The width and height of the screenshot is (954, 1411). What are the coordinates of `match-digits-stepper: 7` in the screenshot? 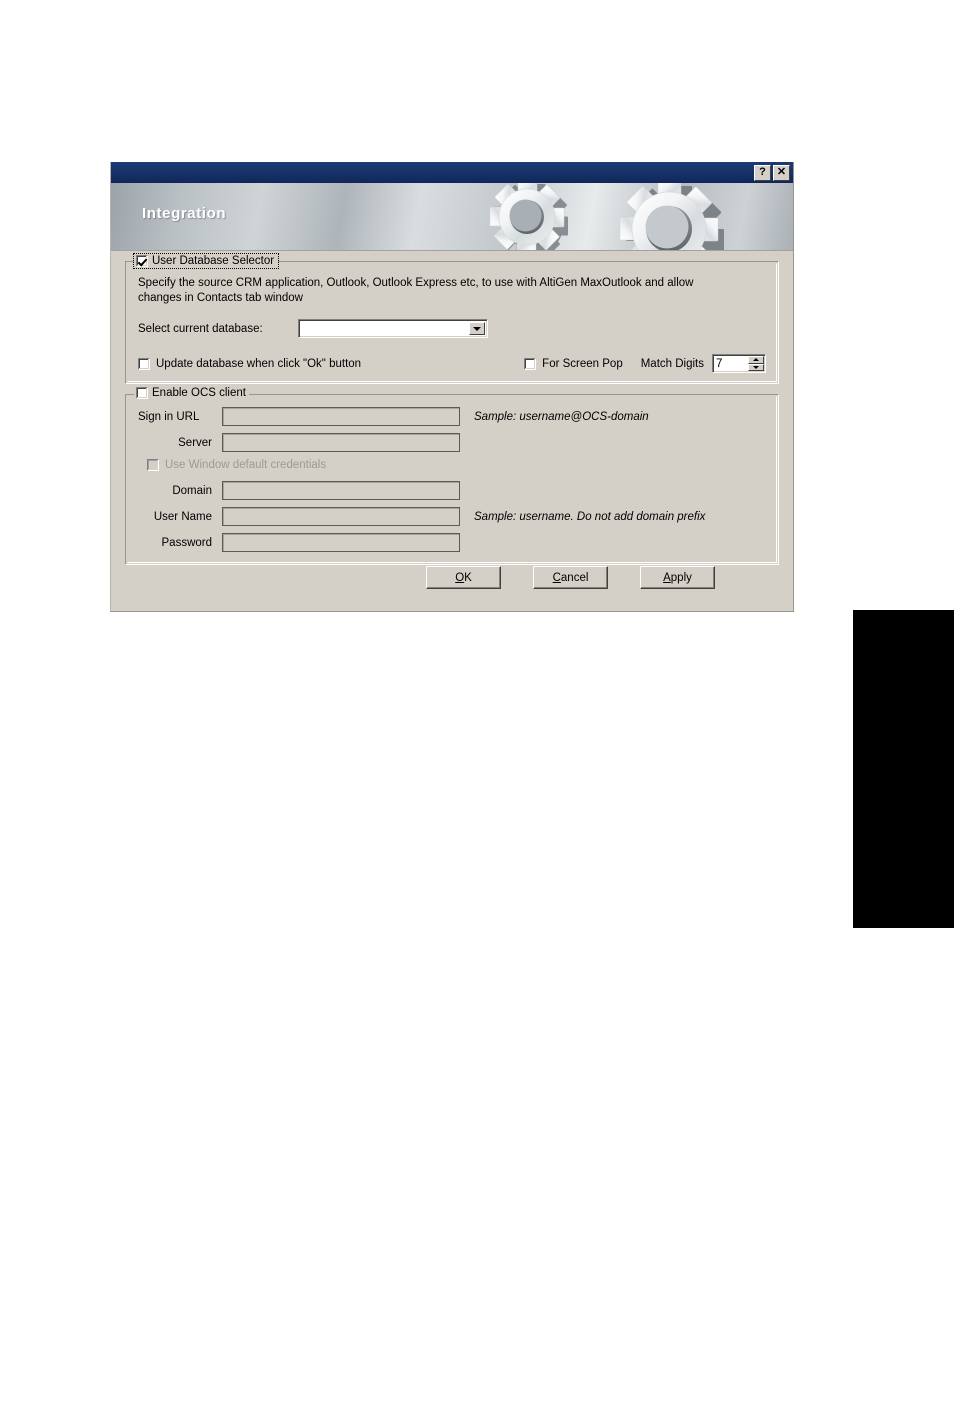 It's located at (739, 363).